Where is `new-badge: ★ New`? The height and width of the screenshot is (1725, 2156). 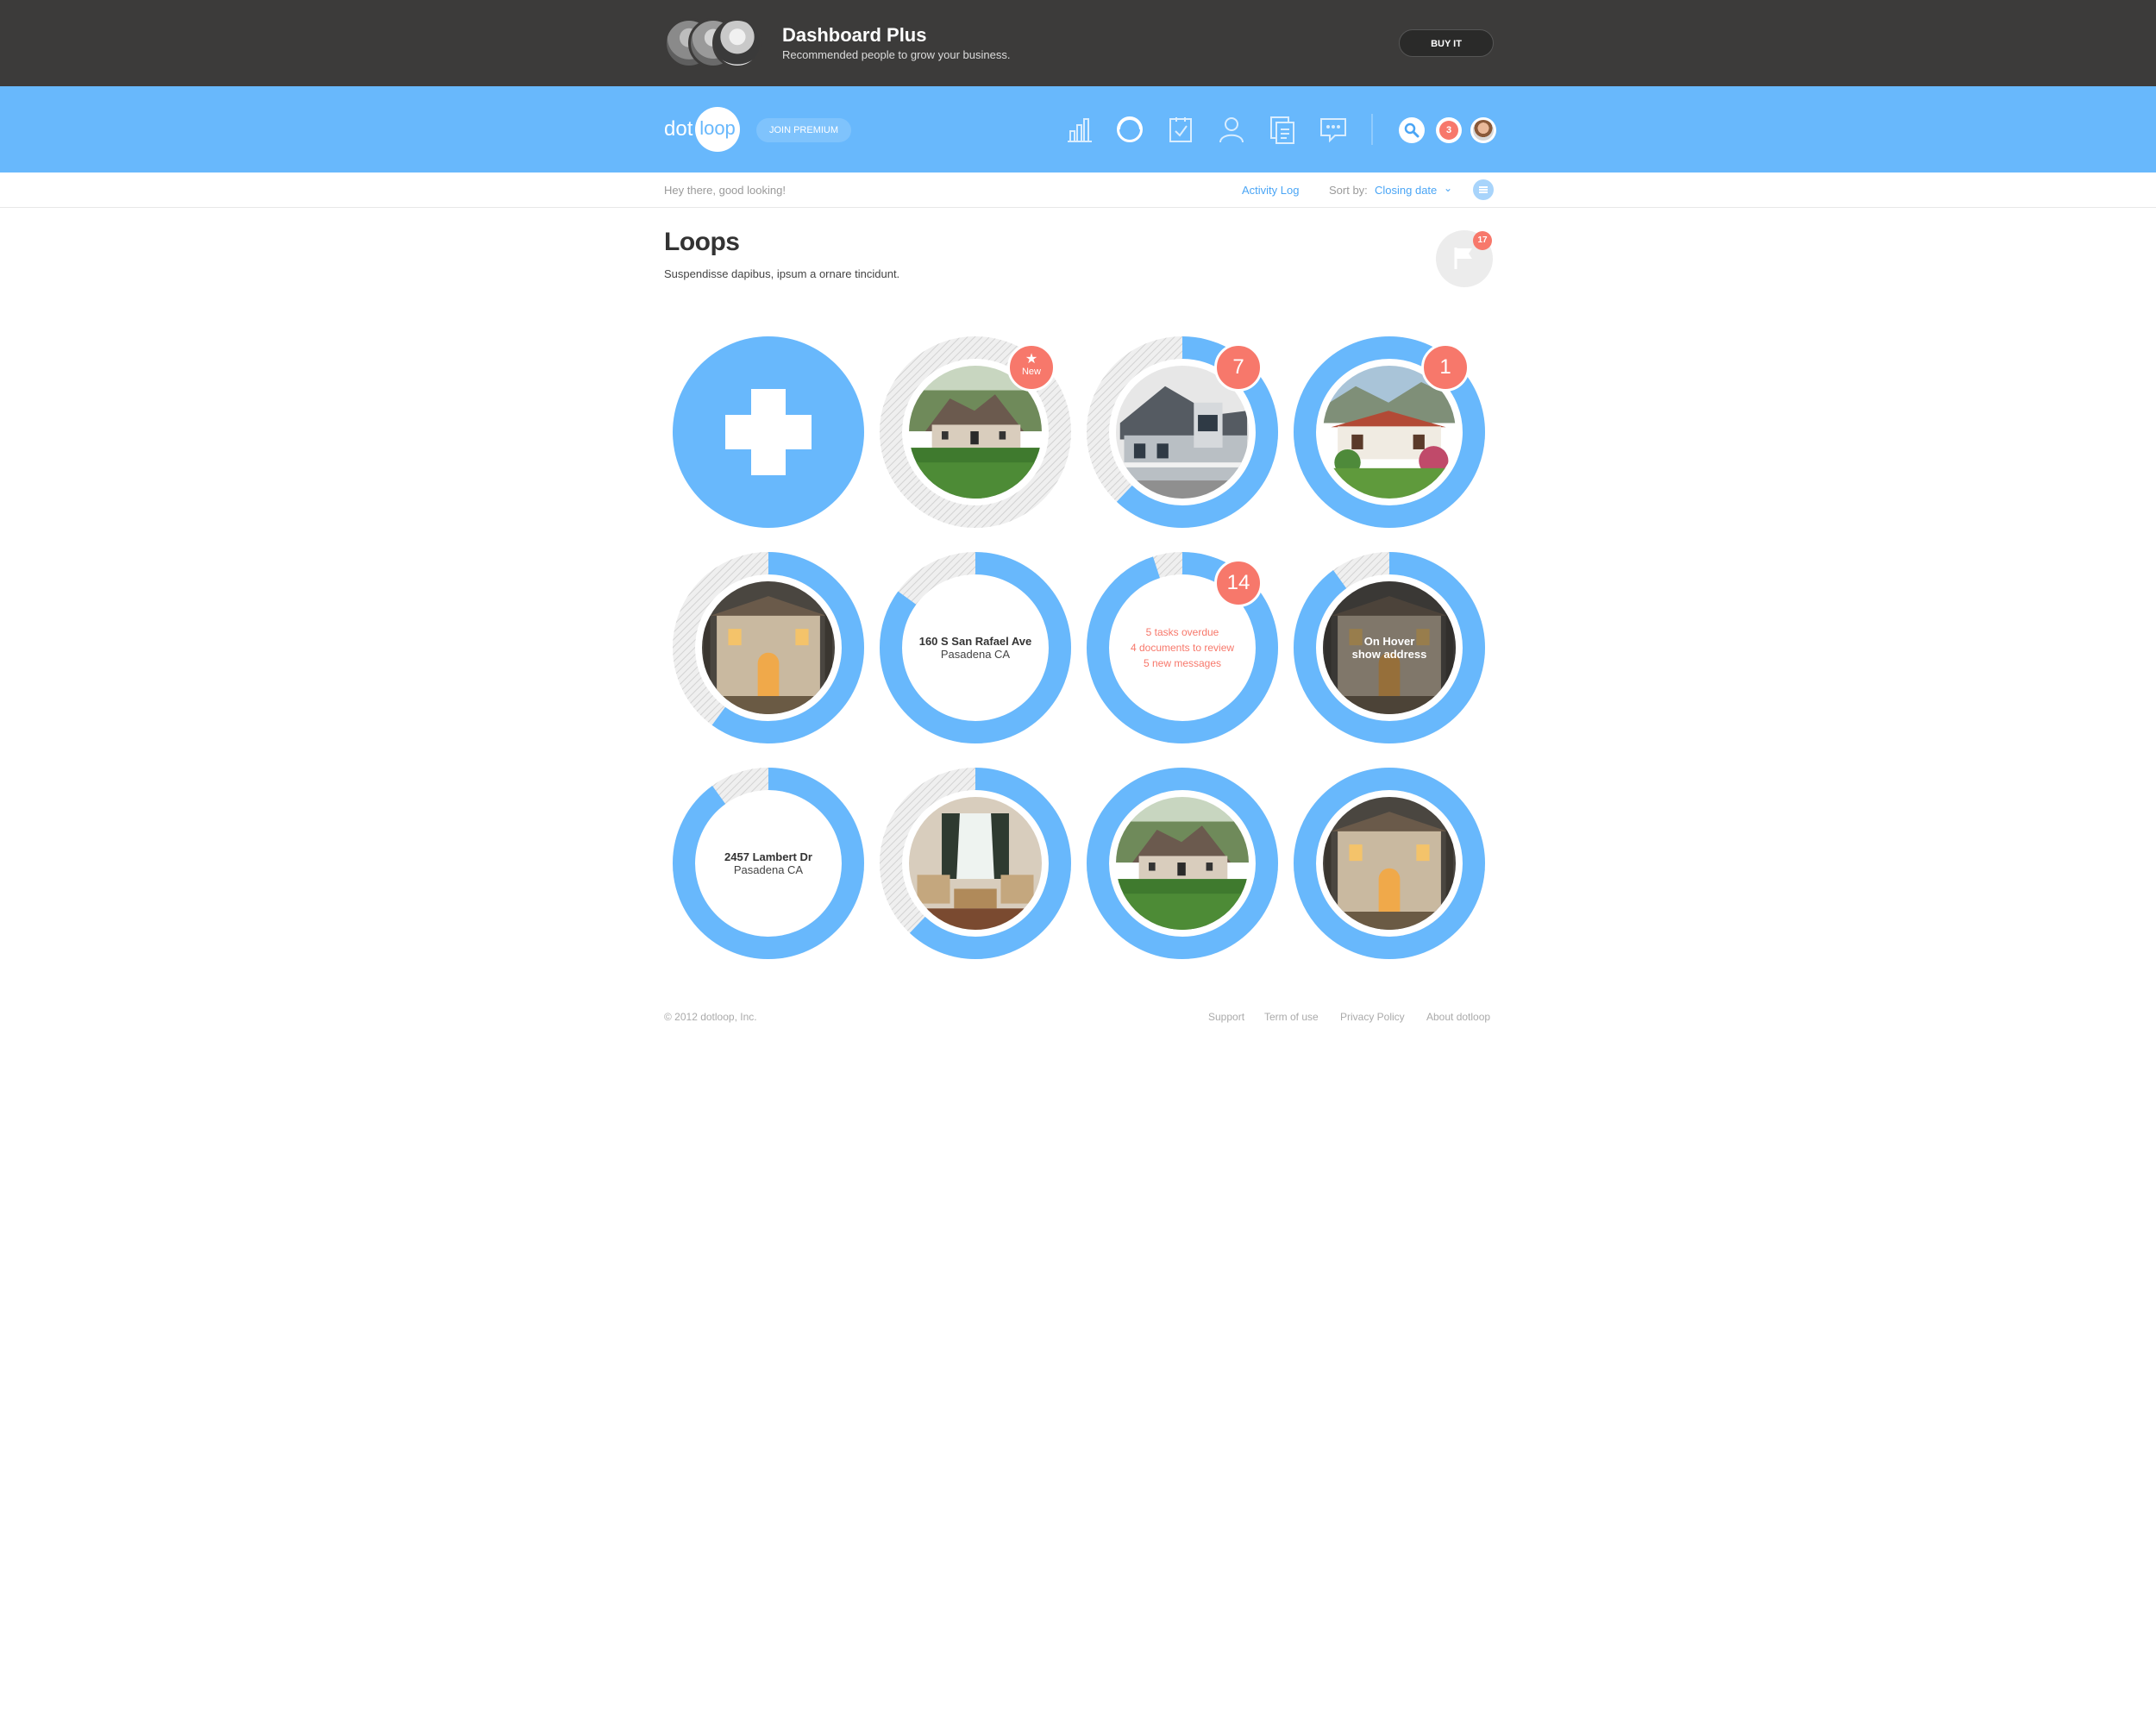 new-badge: ★ New is located at coordinates (1031, 367).